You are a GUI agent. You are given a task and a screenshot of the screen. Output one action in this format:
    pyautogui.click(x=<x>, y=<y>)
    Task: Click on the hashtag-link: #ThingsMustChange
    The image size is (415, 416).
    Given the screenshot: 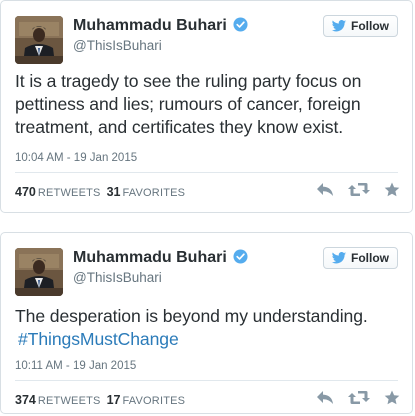 What is the action you would take?
    pyautogui.click(x=98, y=339)
    